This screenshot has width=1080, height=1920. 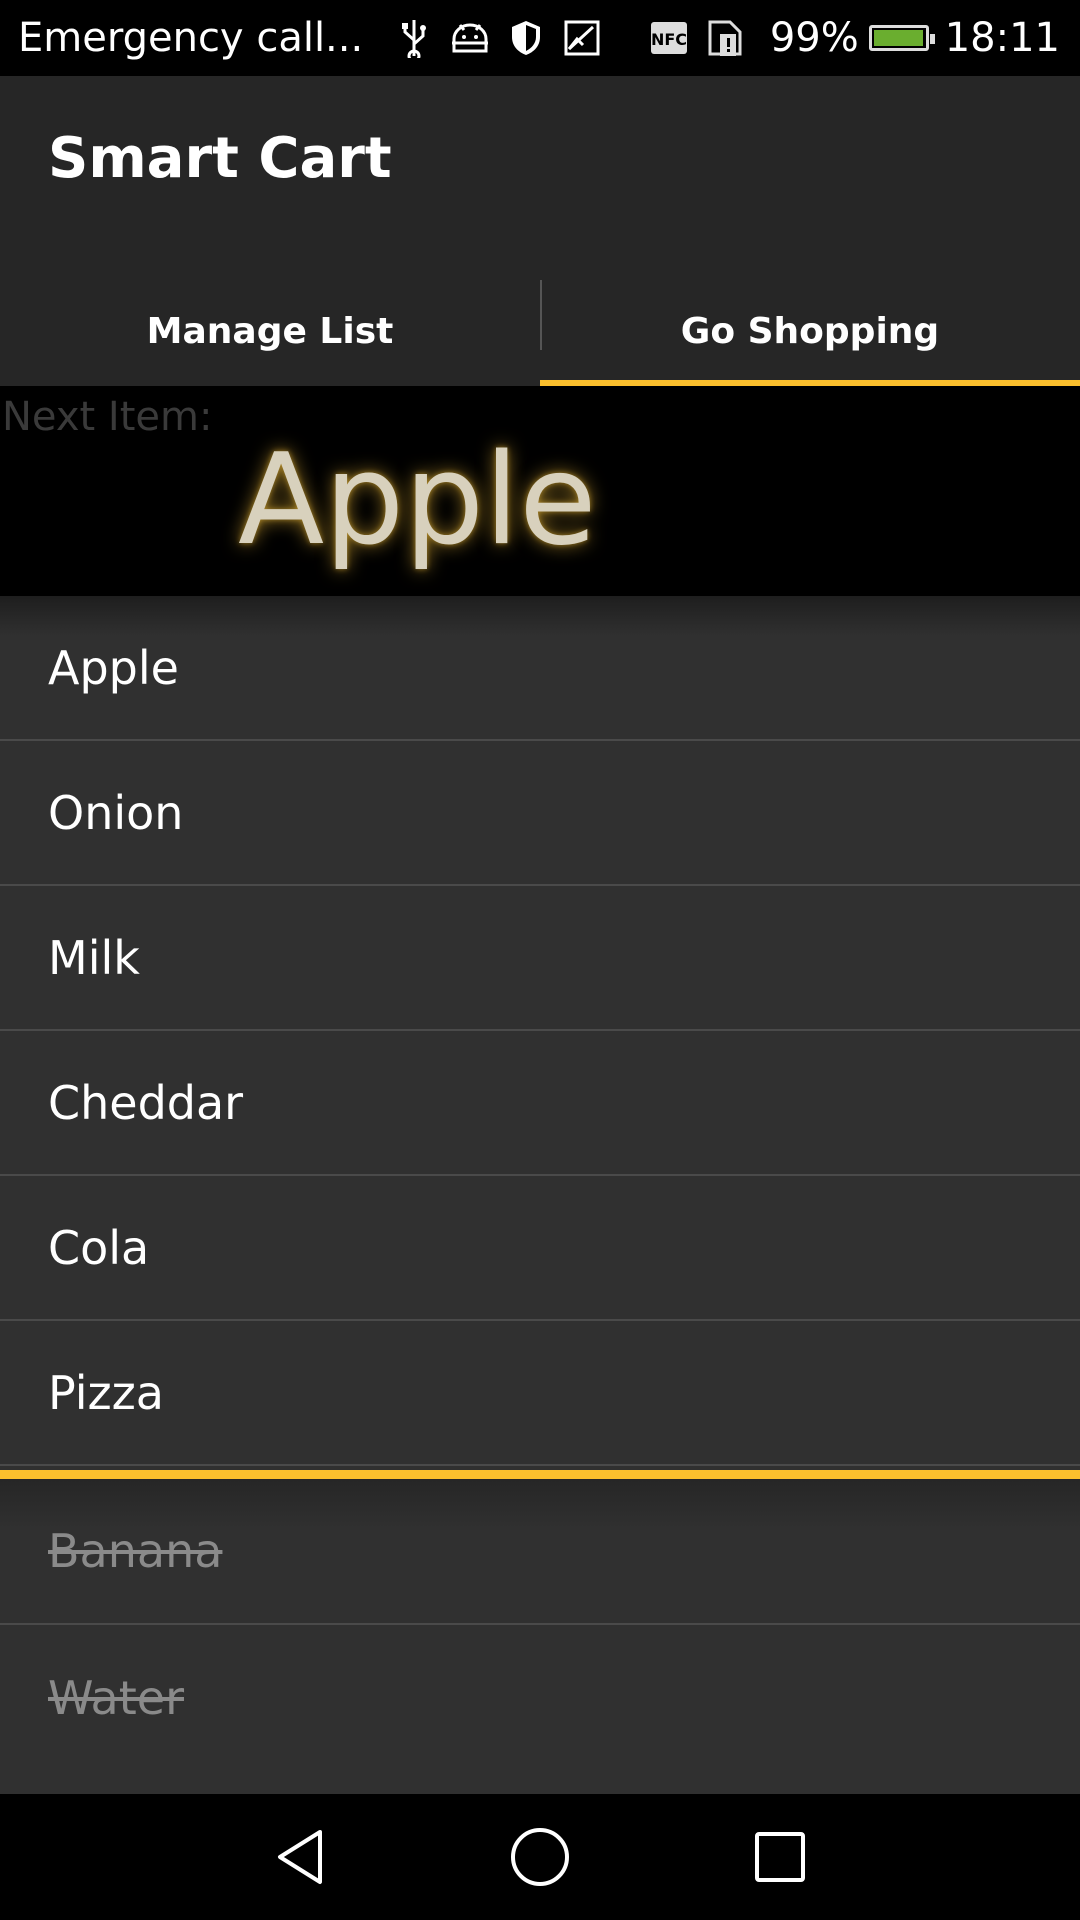 What do you see at coordinates (780, 1857) in the screenshot?
I see `recents-icon` at bounding box center [780, 1857].